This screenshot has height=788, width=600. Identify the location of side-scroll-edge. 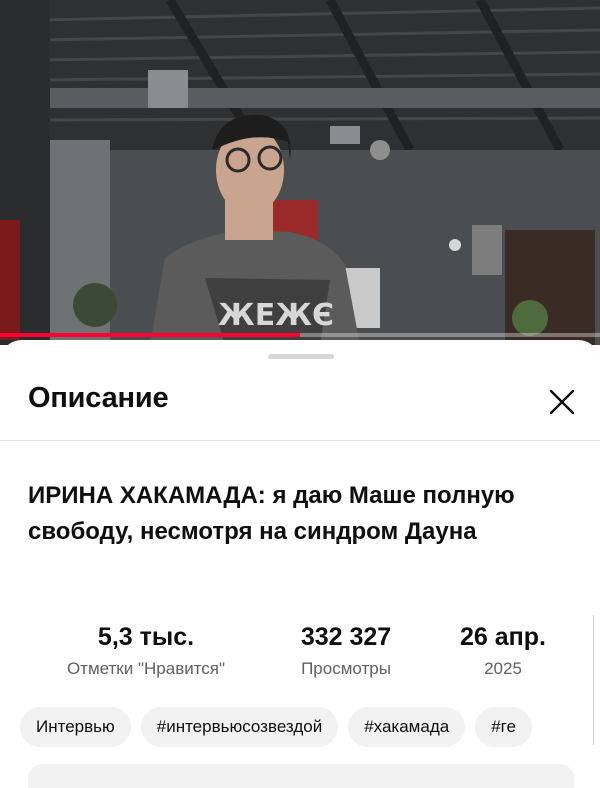
(595, 680).